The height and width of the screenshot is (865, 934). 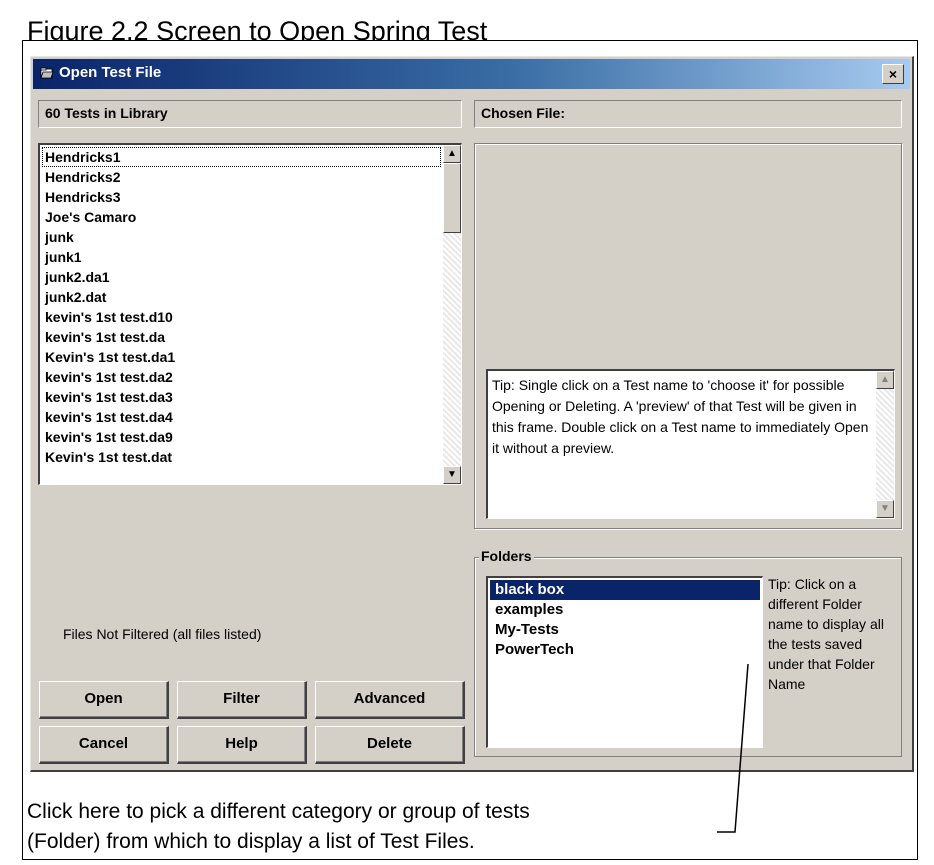 I want to click on test-list-item: kevin's 1st test.da4, so click(x=241, y=417).